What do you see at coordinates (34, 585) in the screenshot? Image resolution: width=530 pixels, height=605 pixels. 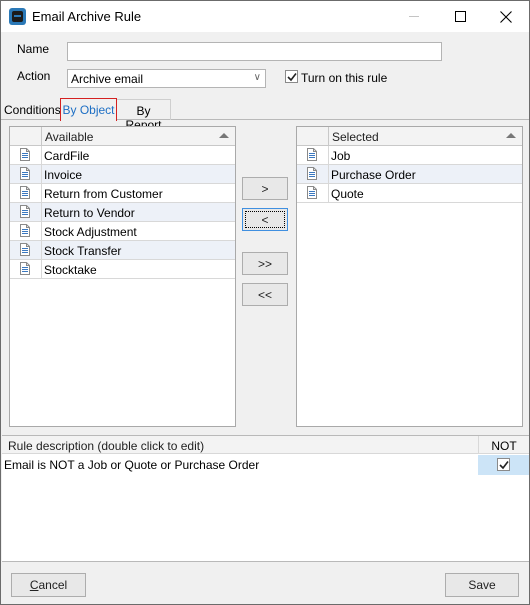 I see `cancel-mnemonic: C` at bounding box center [34, 585].